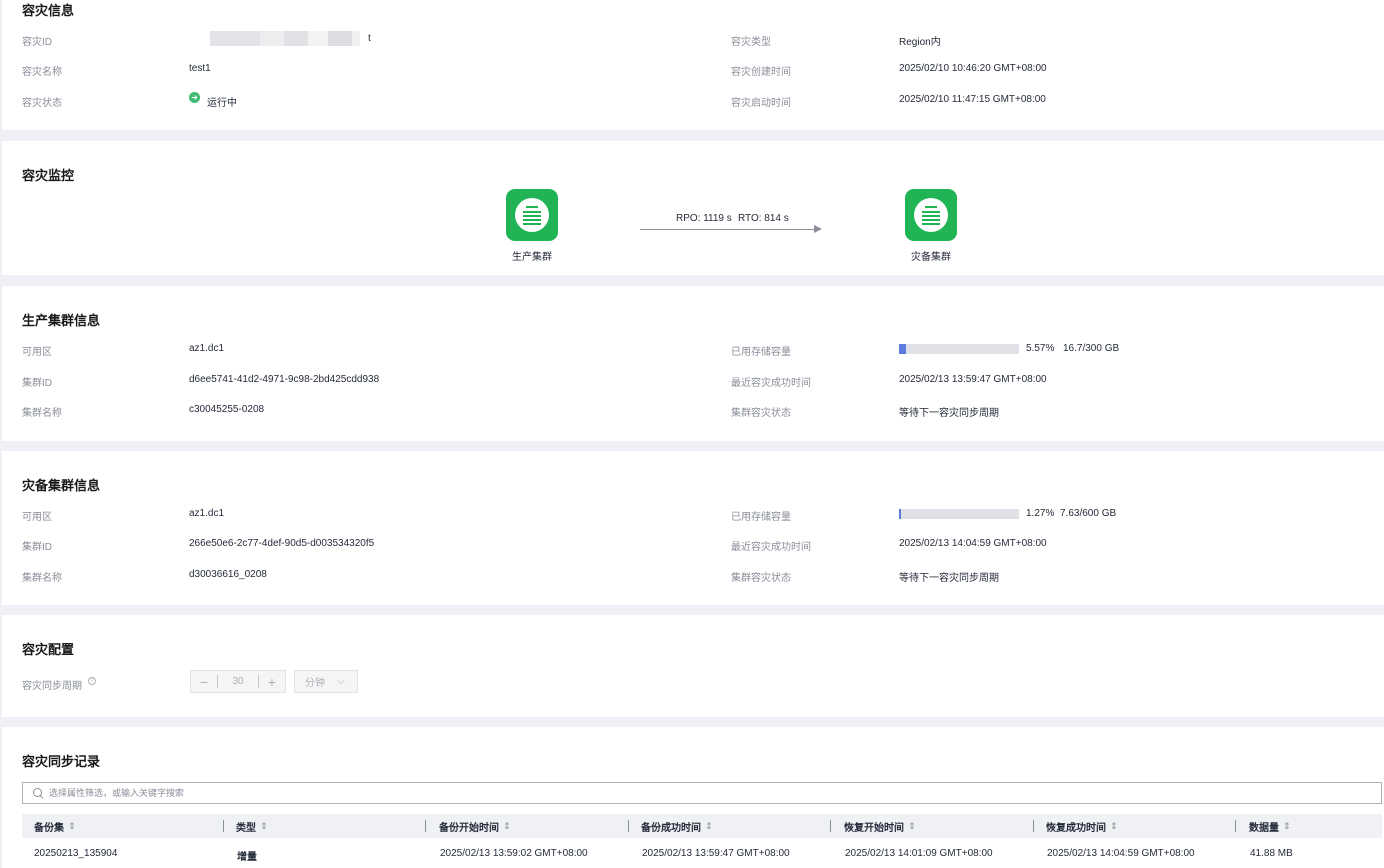 This screenshot has height=868, width=1384. Describe the element at coordinates (931, 257) in the screenshot. I see `standby-cluster-label: 灾备集群` at that location.